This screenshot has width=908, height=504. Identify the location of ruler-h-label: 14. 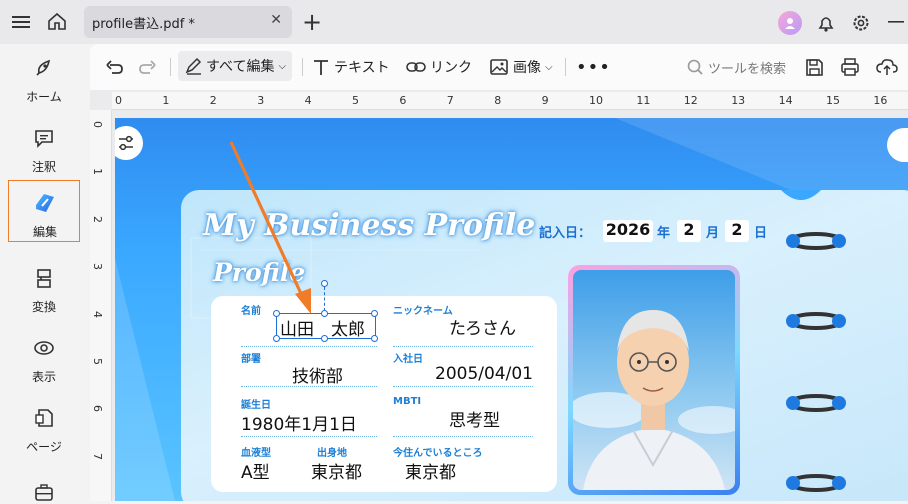
(785, 100).